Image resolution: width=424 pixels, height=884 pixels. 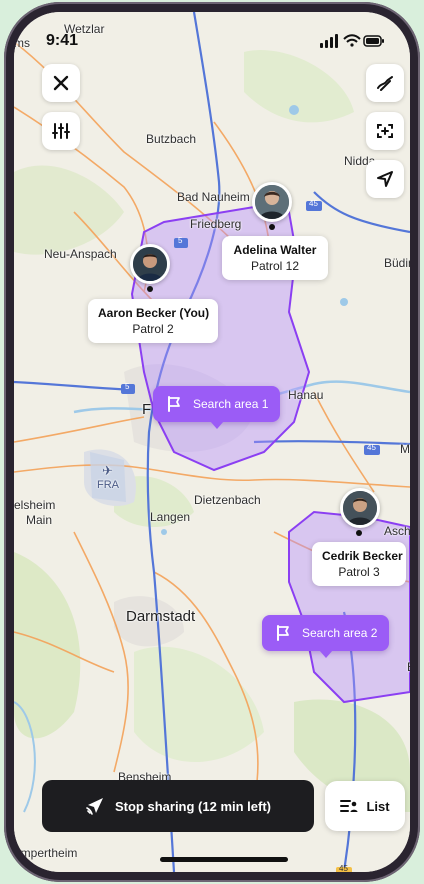 I want to click on avatar-cedrik-becker, so click(x=360, y=508).